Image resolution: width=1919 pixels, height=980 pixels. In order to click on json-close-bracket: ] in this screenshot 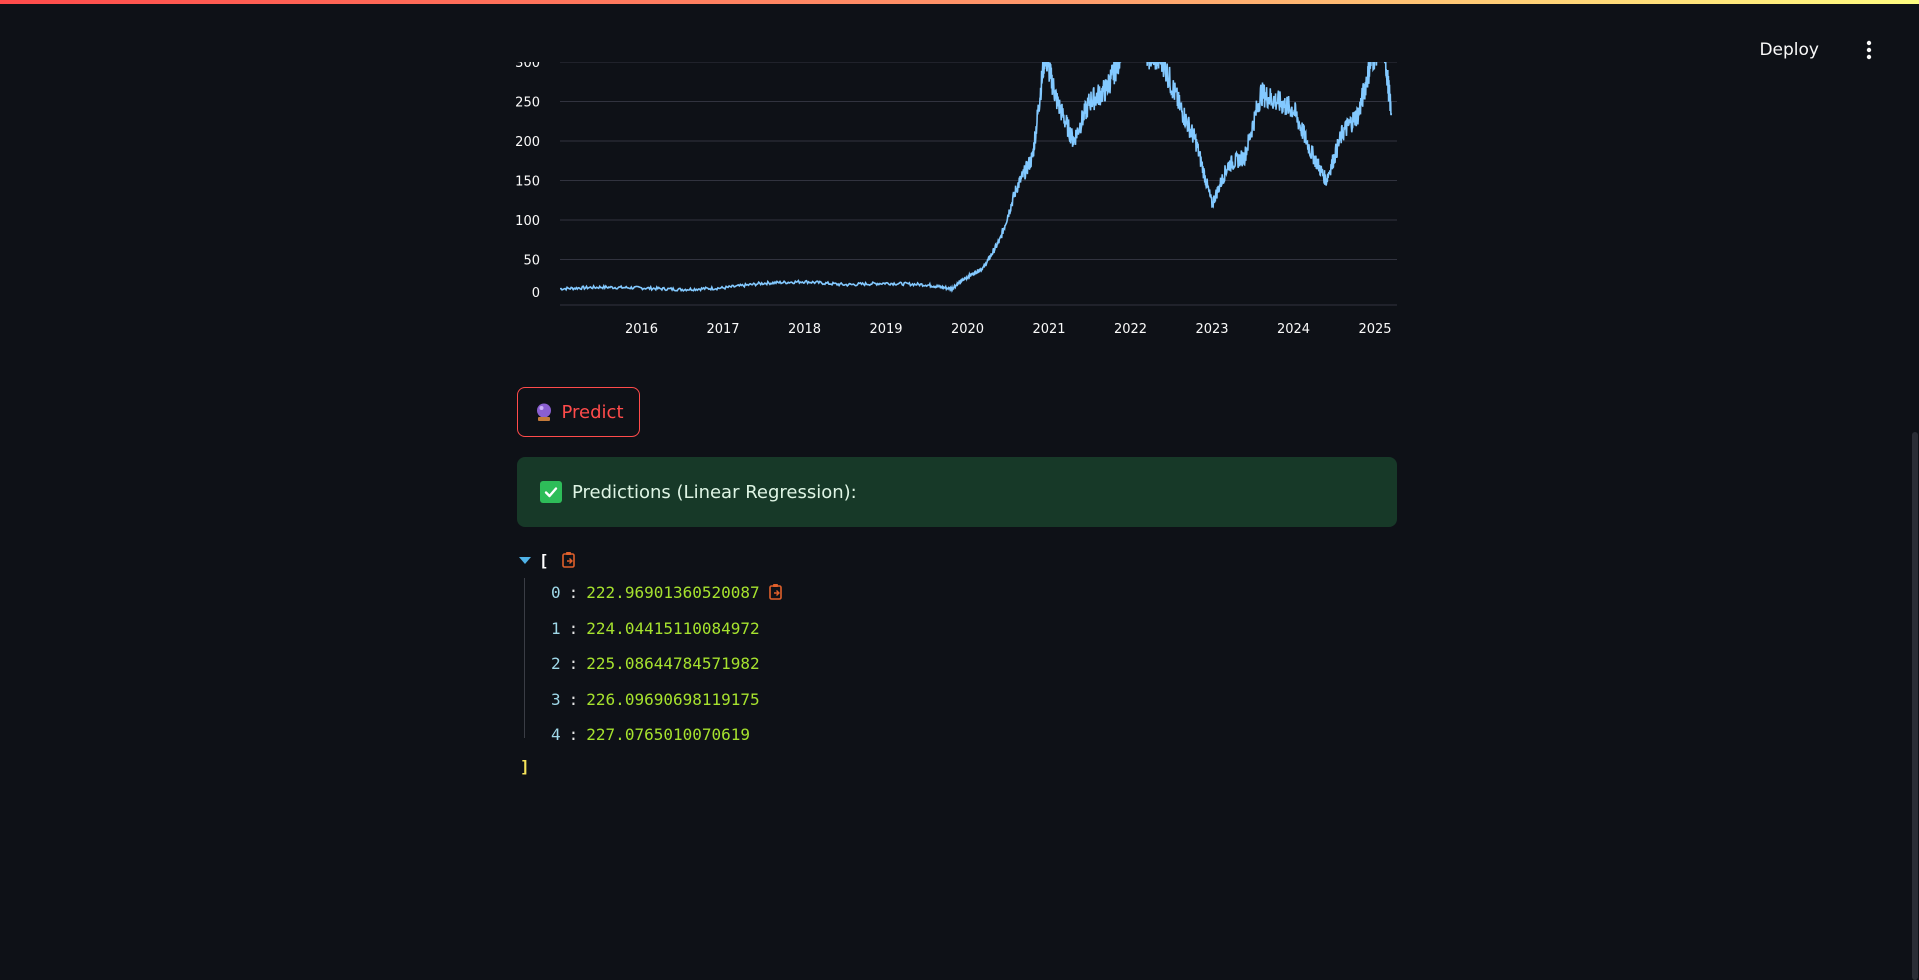, I will do `click(525, 766)`.